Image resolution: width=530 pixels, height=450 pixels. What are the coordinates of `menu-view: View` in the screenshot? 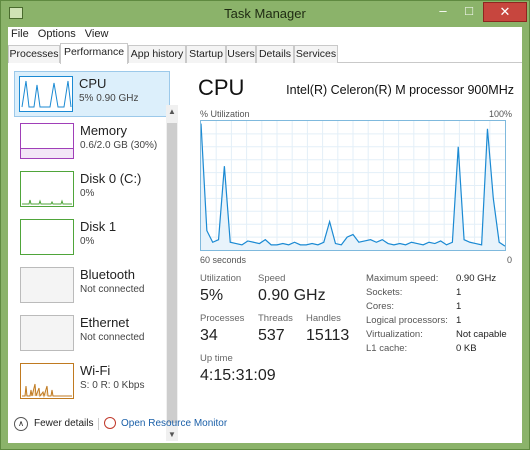 It's located at (97, 34).